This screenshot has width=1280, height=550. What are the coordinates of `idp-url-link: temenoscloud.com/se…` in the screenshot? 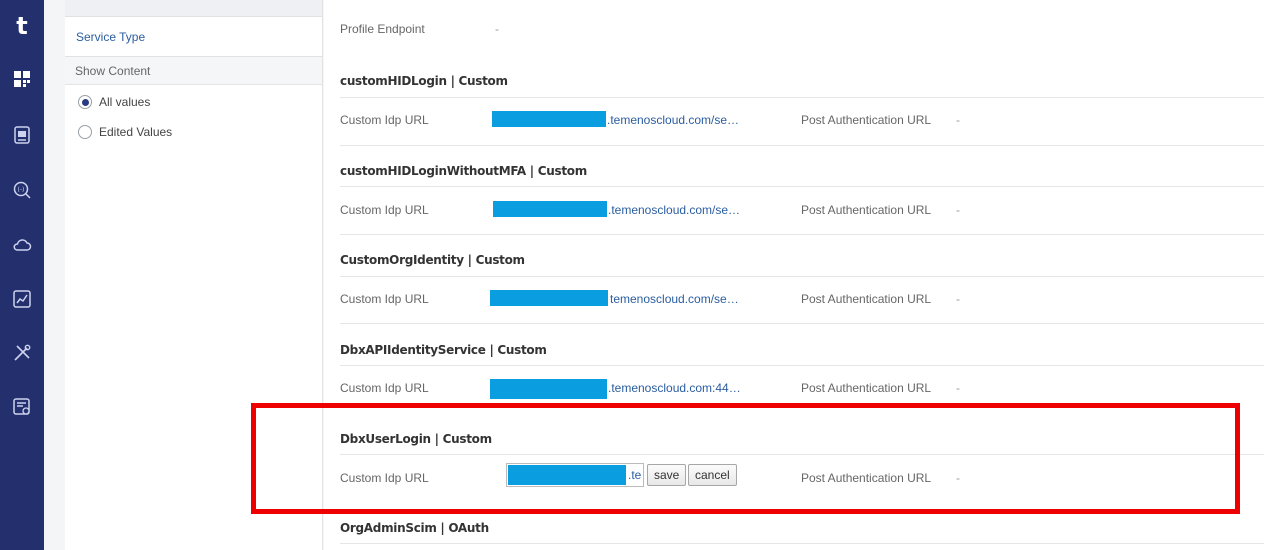 It's located at (674, 299).